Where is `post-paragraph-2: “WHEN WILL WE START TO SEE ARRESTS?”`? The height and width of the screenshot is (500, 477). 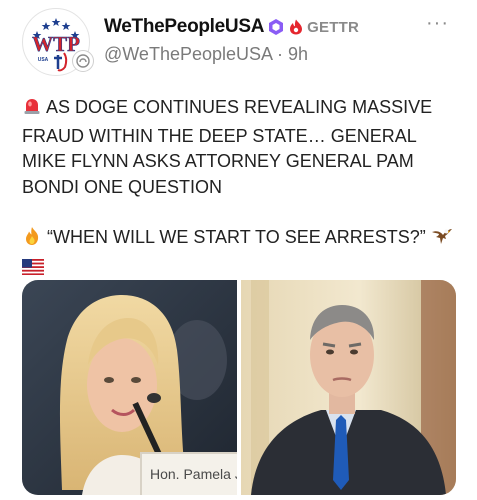
post-paragraph-2: “WHEN WILL WE START TO SEE ARRESTS?” is located at coordinates (236, 237).